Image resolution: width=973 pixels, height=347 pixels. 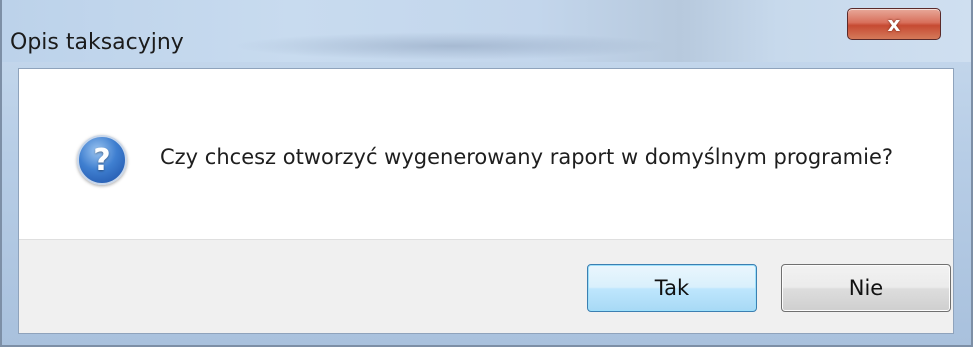 I want to click on question-icon: ?, so click(x=102, y=160).